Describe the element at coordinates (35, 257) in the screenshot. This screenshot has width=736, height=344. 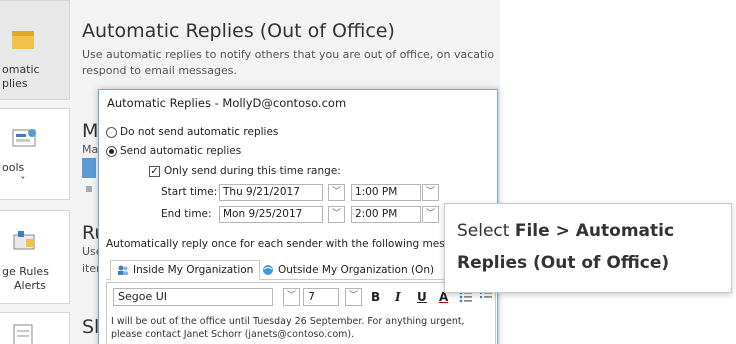
I see `nav-manage-rules: ge Rules Alerts` at that location.